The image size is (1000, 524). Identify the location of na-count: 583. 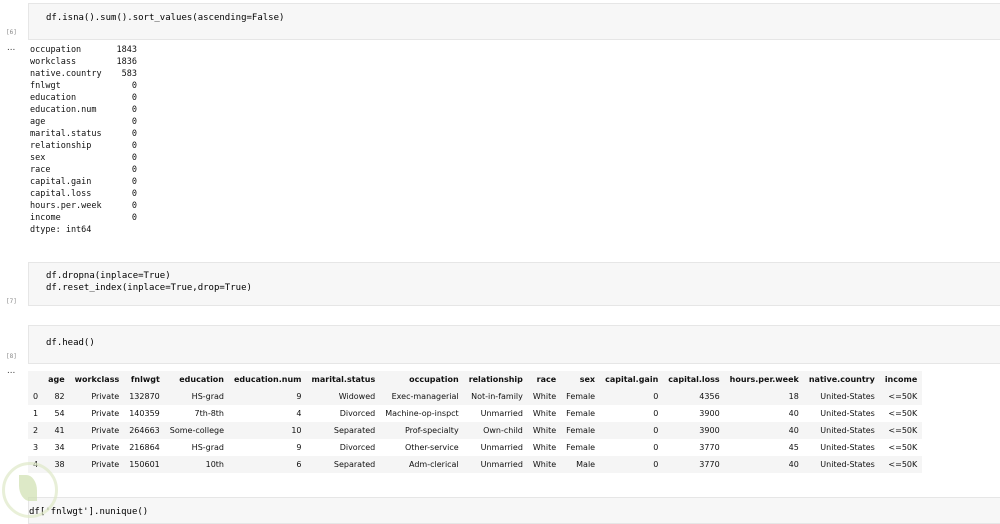
(129, 74).